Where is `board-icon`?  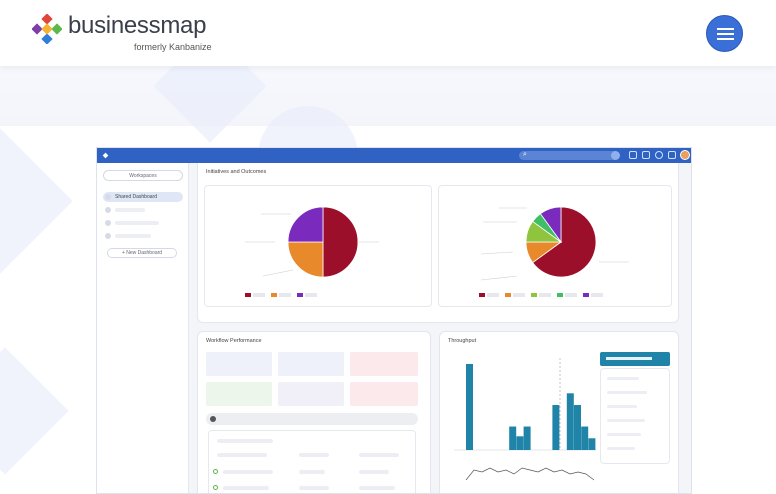
board-icon is located at coordinates (646, 155).